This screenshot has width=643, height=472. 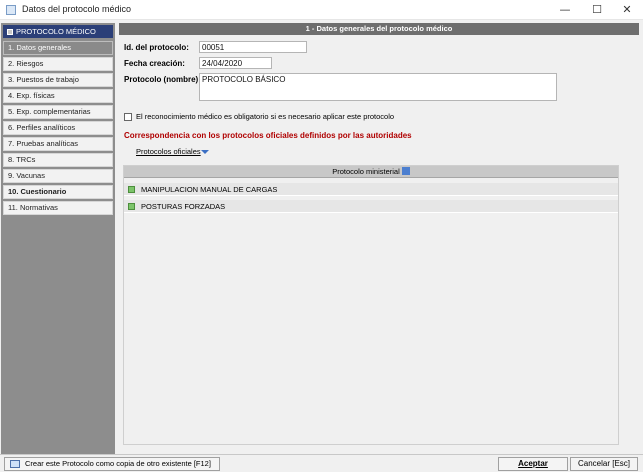 I want to click on cancel-button: Cancelar [Esc], so click(x=604, y=464).